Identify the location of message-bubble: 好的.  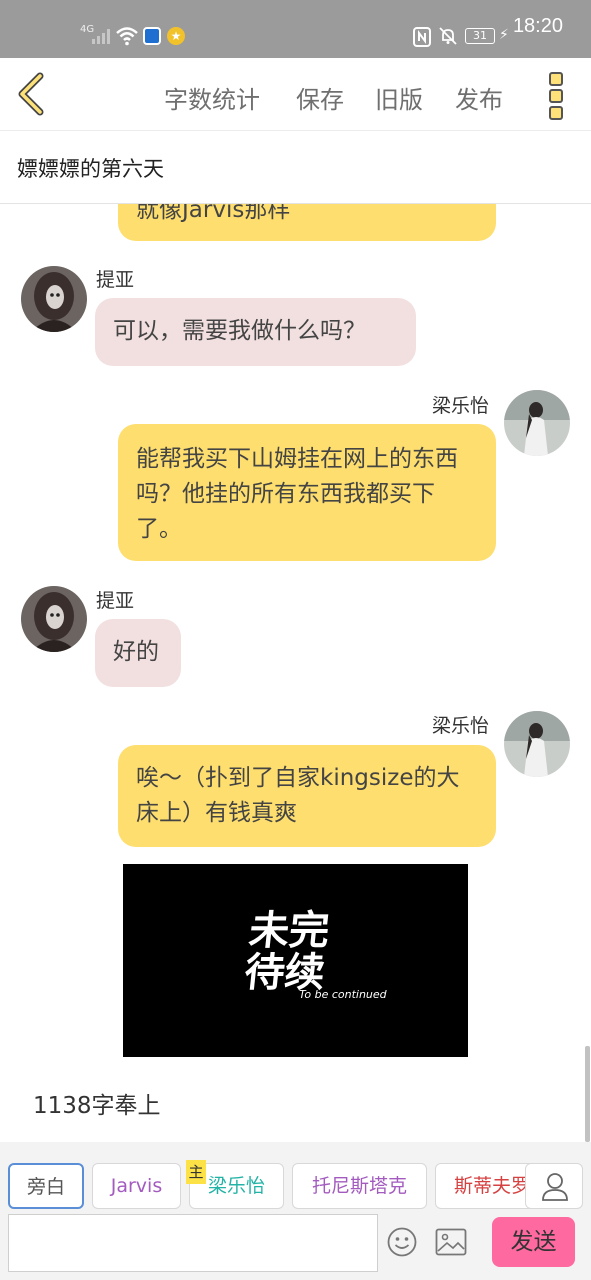
(138, 653).